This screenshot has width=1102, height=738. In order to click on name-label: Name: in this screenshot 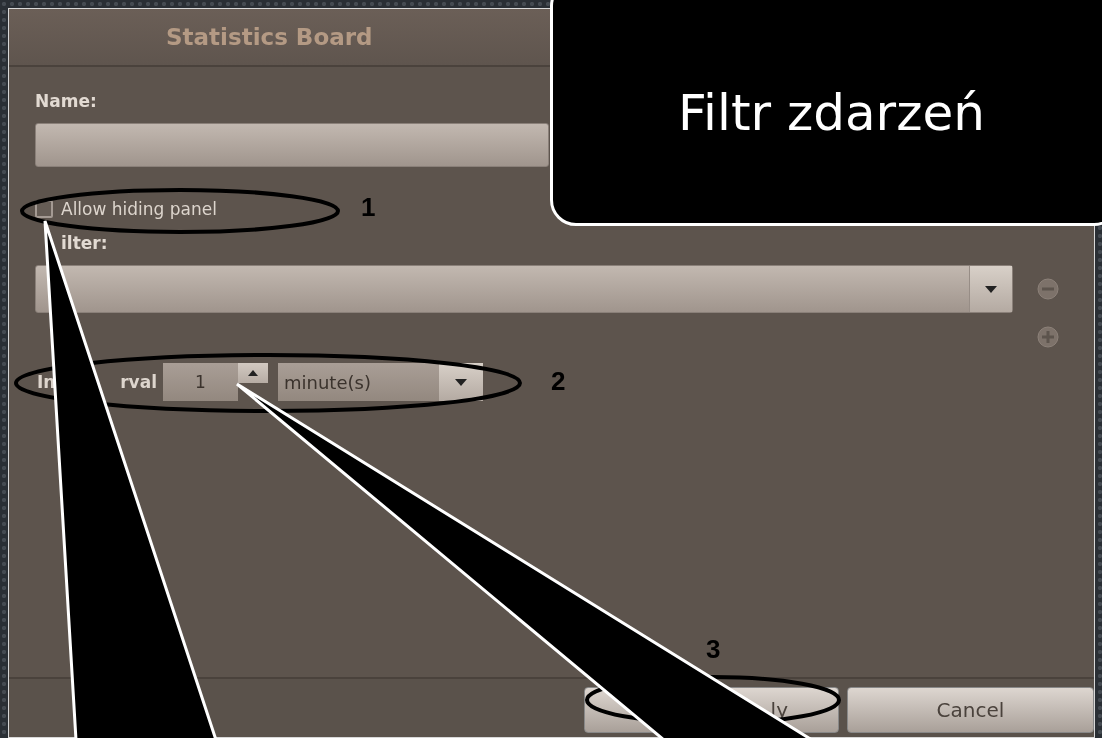, I will do `click(66, 102)`.